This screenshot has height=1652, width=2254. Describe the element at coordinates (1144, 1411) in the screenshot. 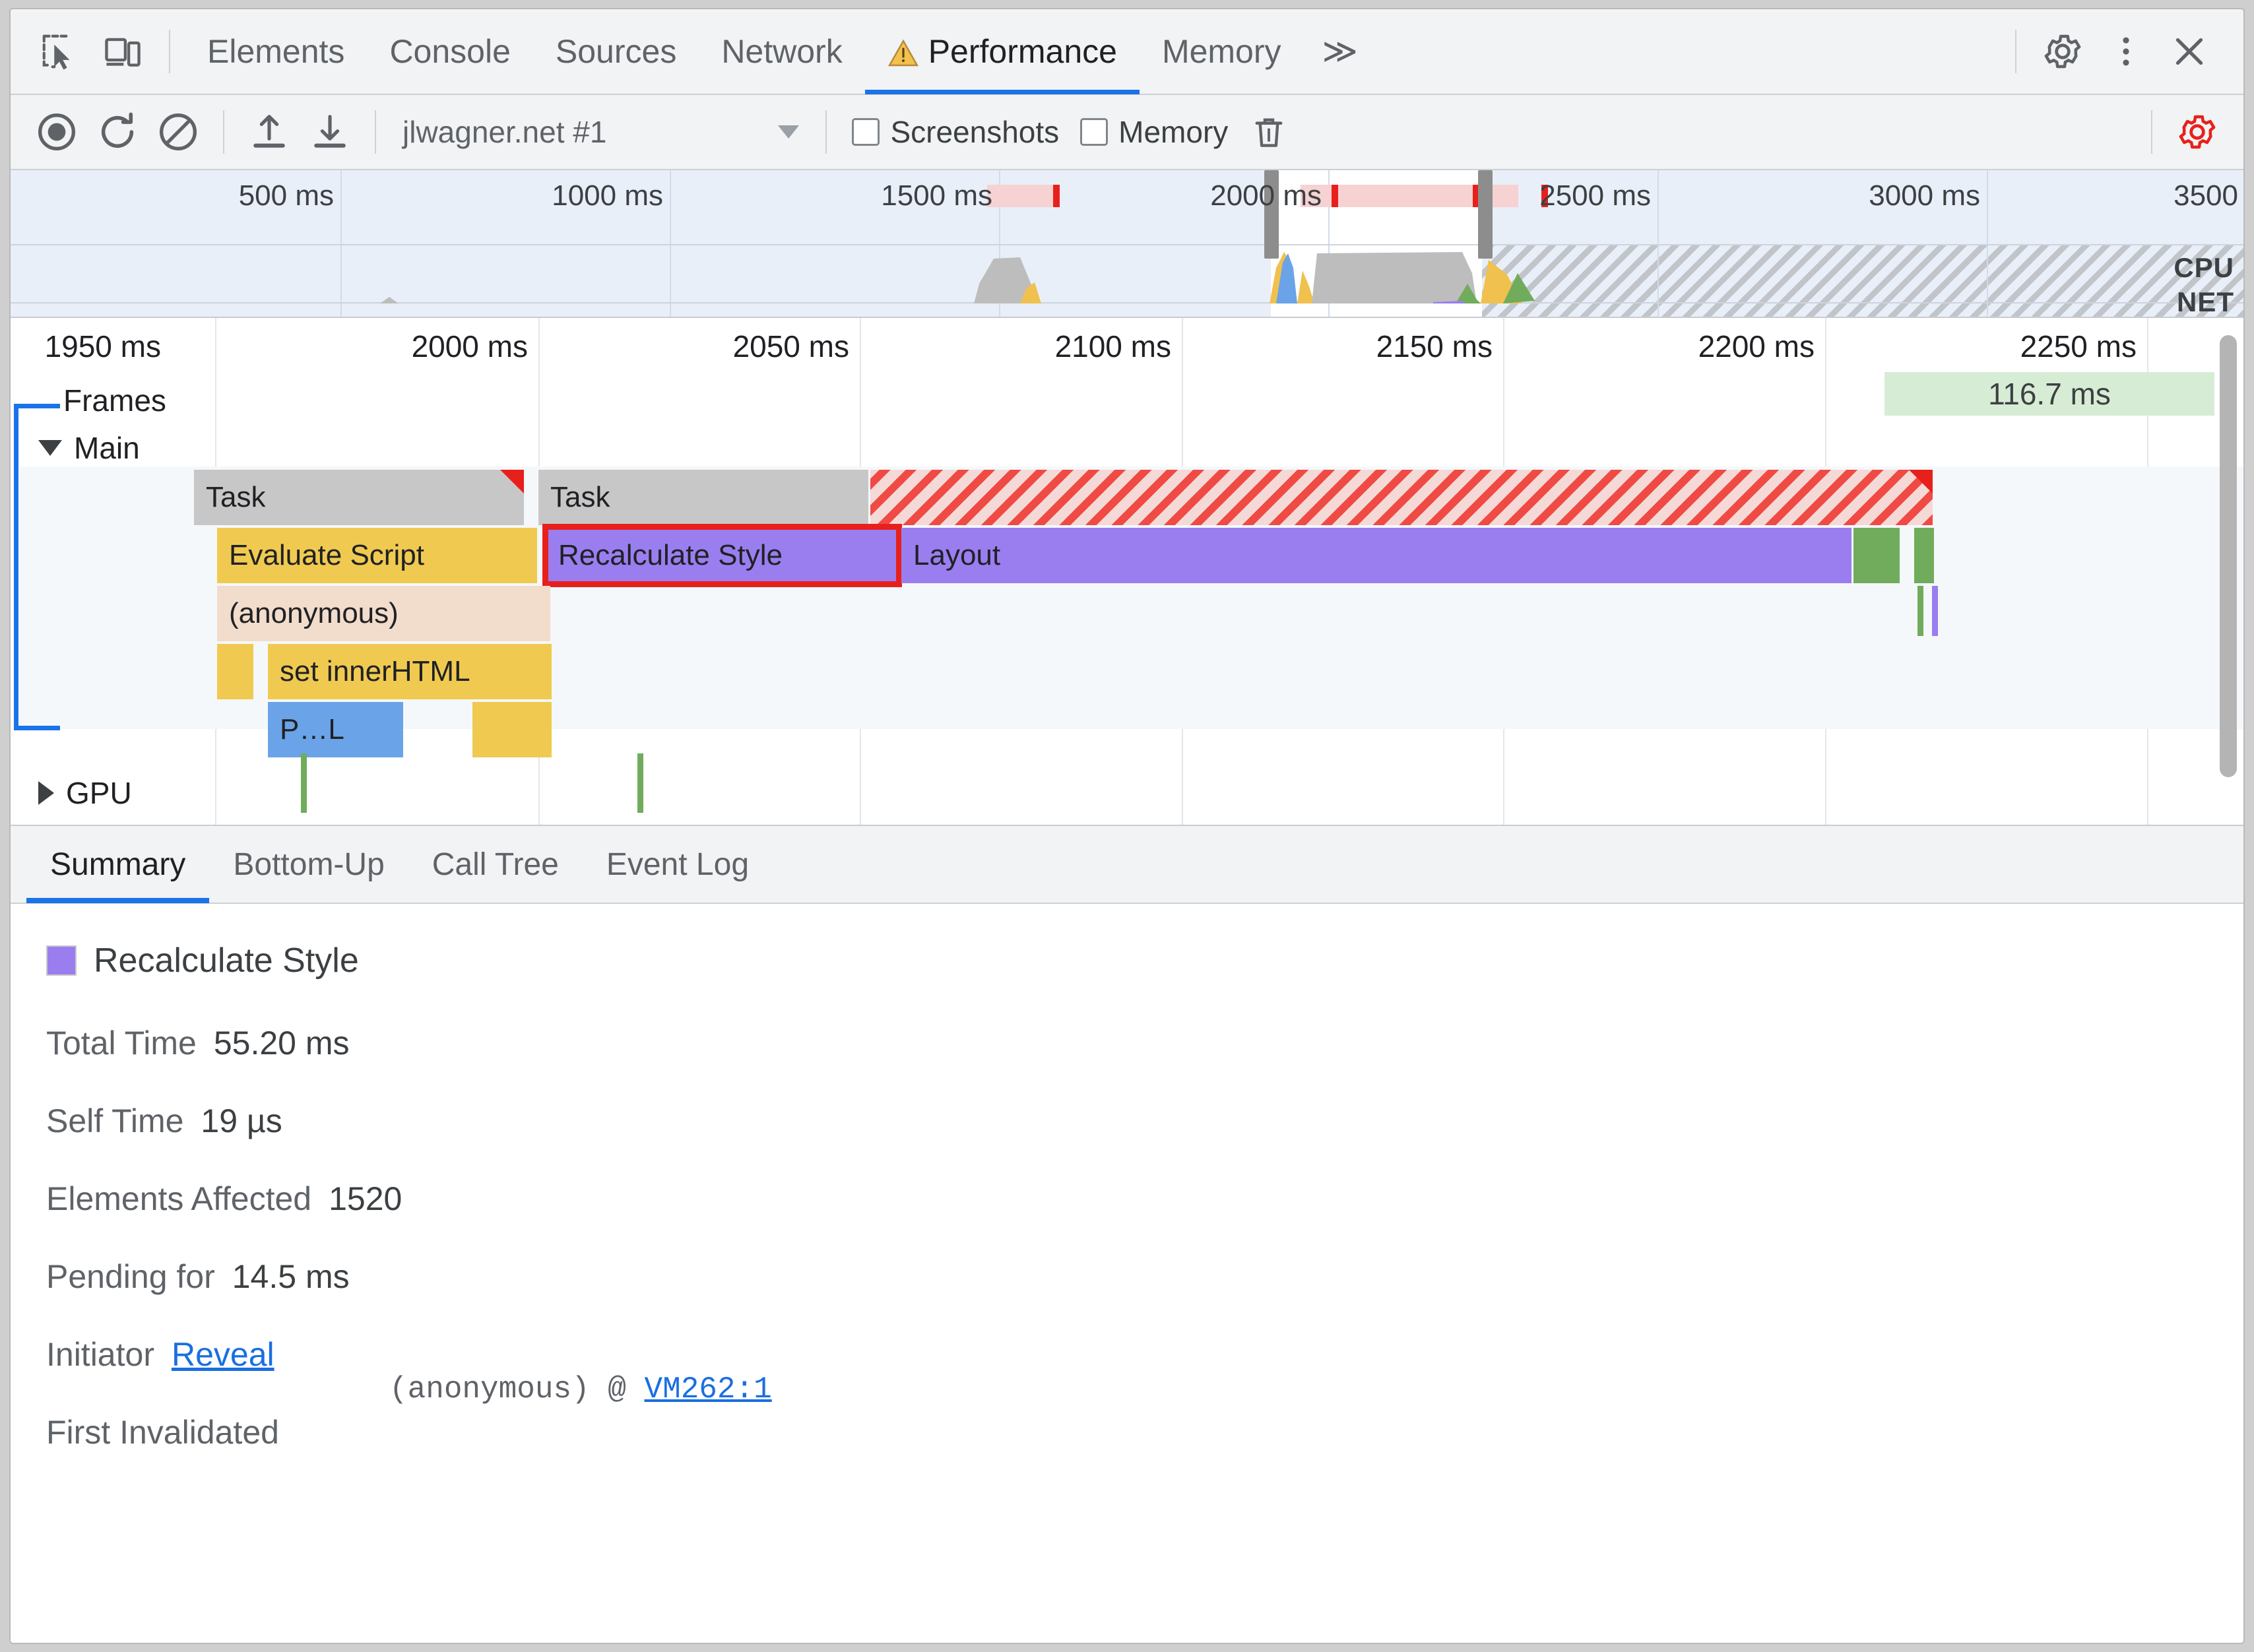

I see `summary-row-first-invalidated: (anonymous) @ VM262:1 First Invalidated` at that location.